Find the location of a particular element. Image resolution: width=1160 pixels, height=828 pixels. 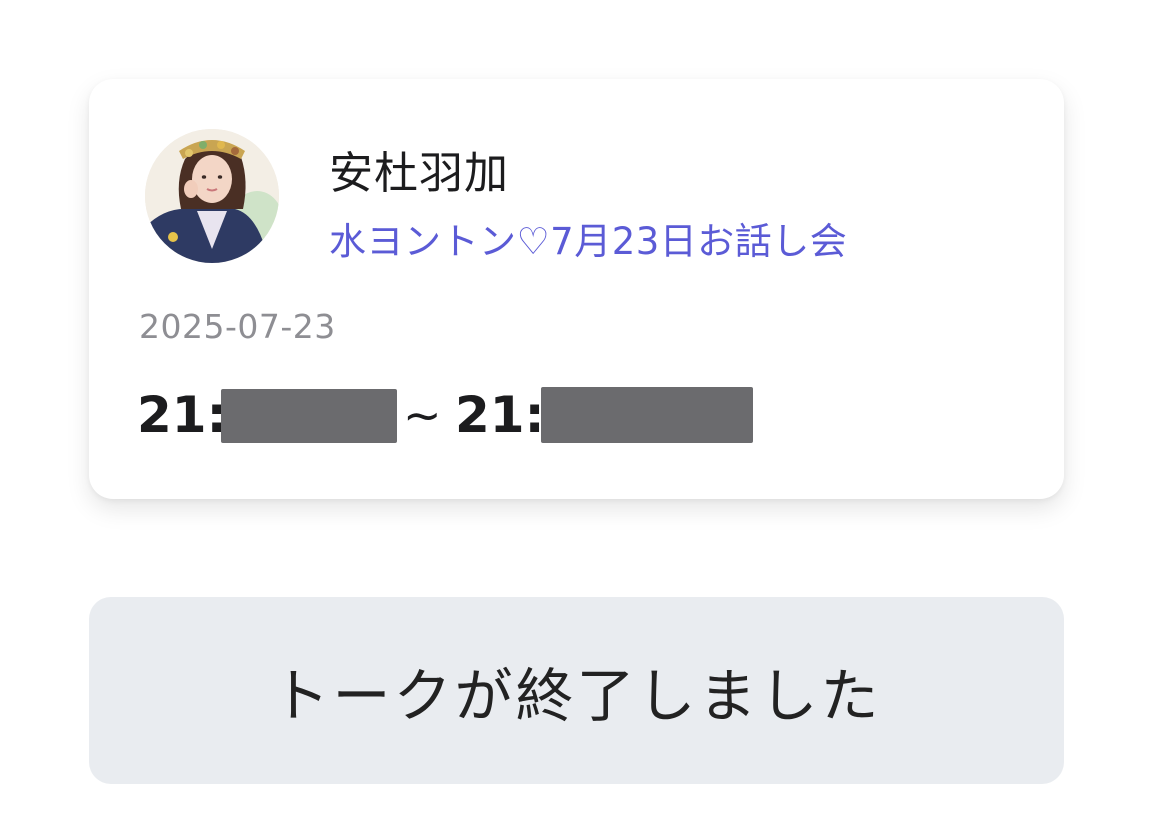

avatar-image is located at coordinates (212, 196).